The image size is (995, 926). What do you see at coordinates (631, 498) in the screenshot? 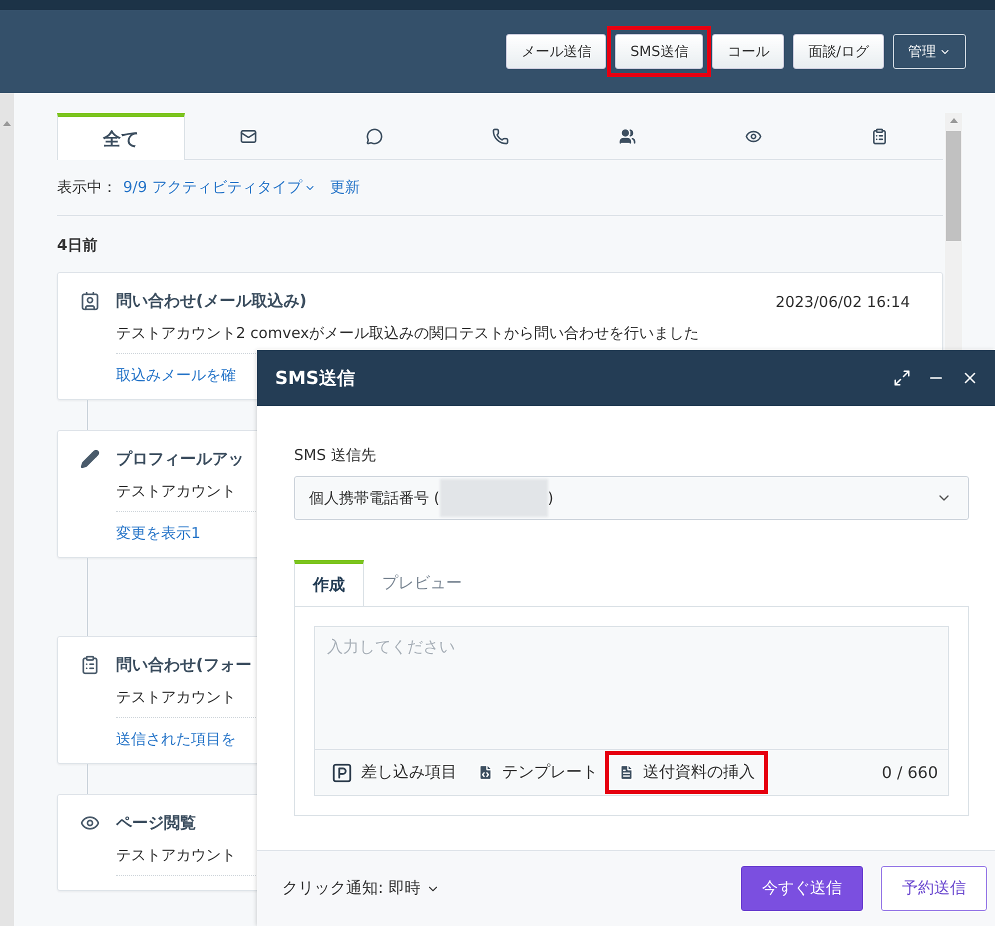
I see `recipient-select: 個人携帯電話番号 ( )` at bounding box center [631, 498].